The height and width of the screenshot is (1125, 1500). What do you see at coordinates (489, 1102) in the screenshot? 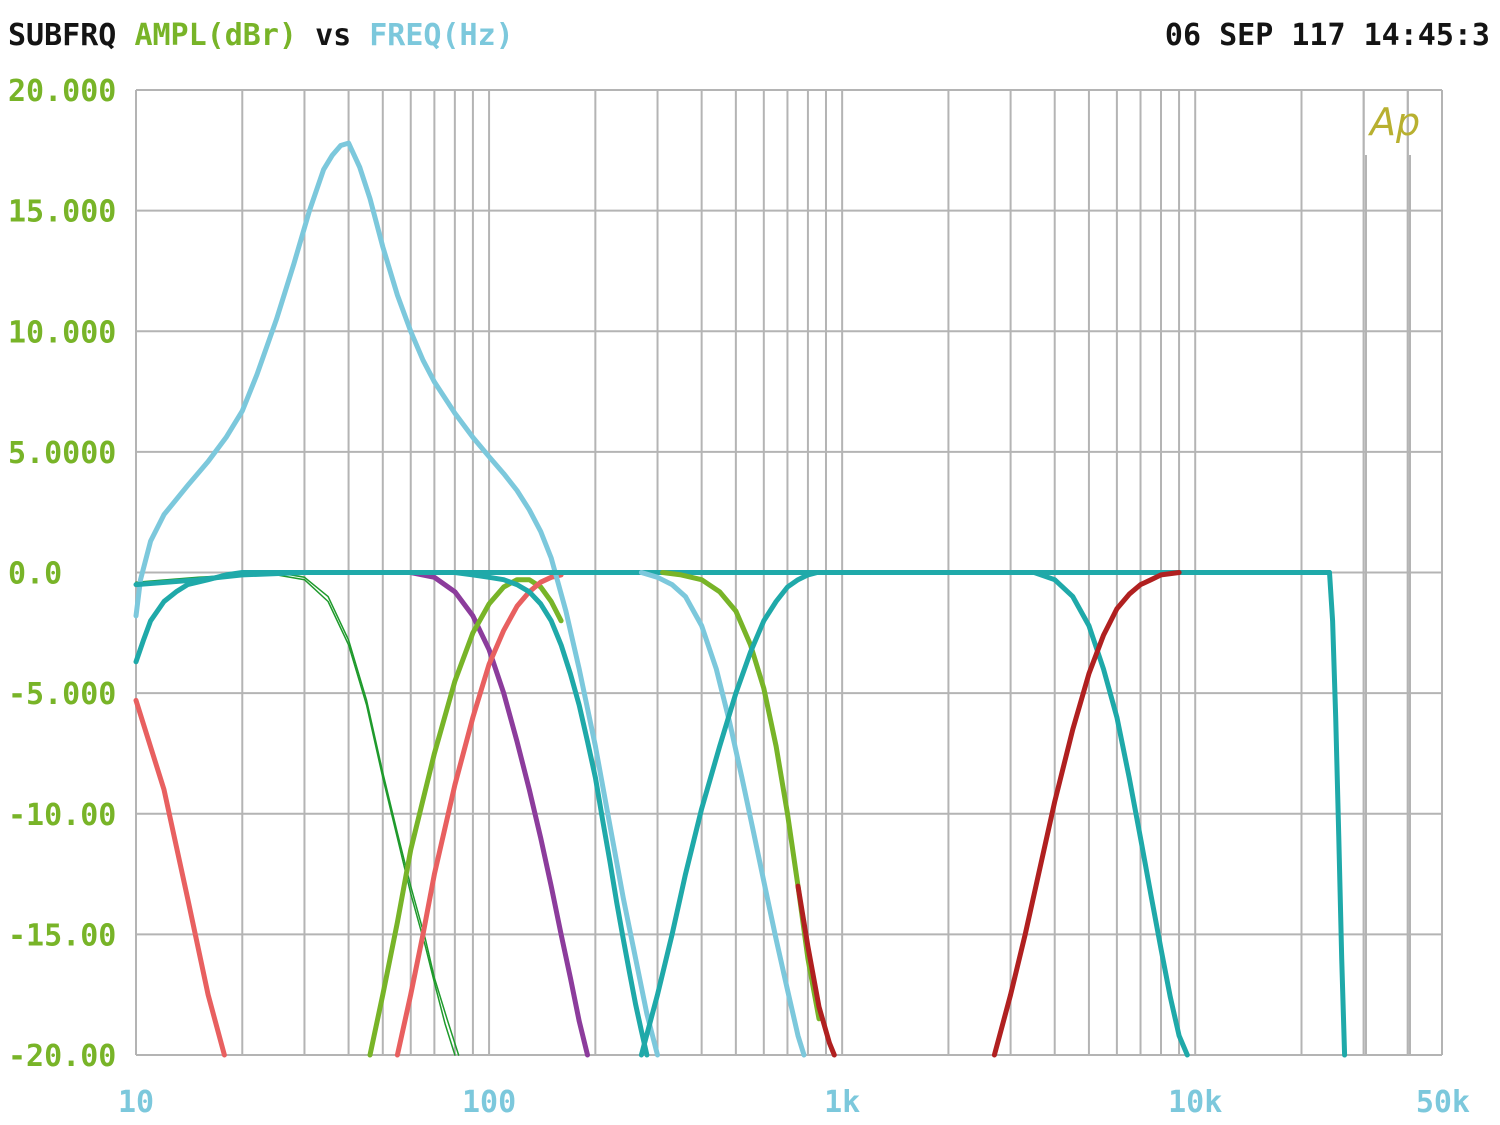
I see `x-tick-label: 100` at bounding box center [489, 1102].